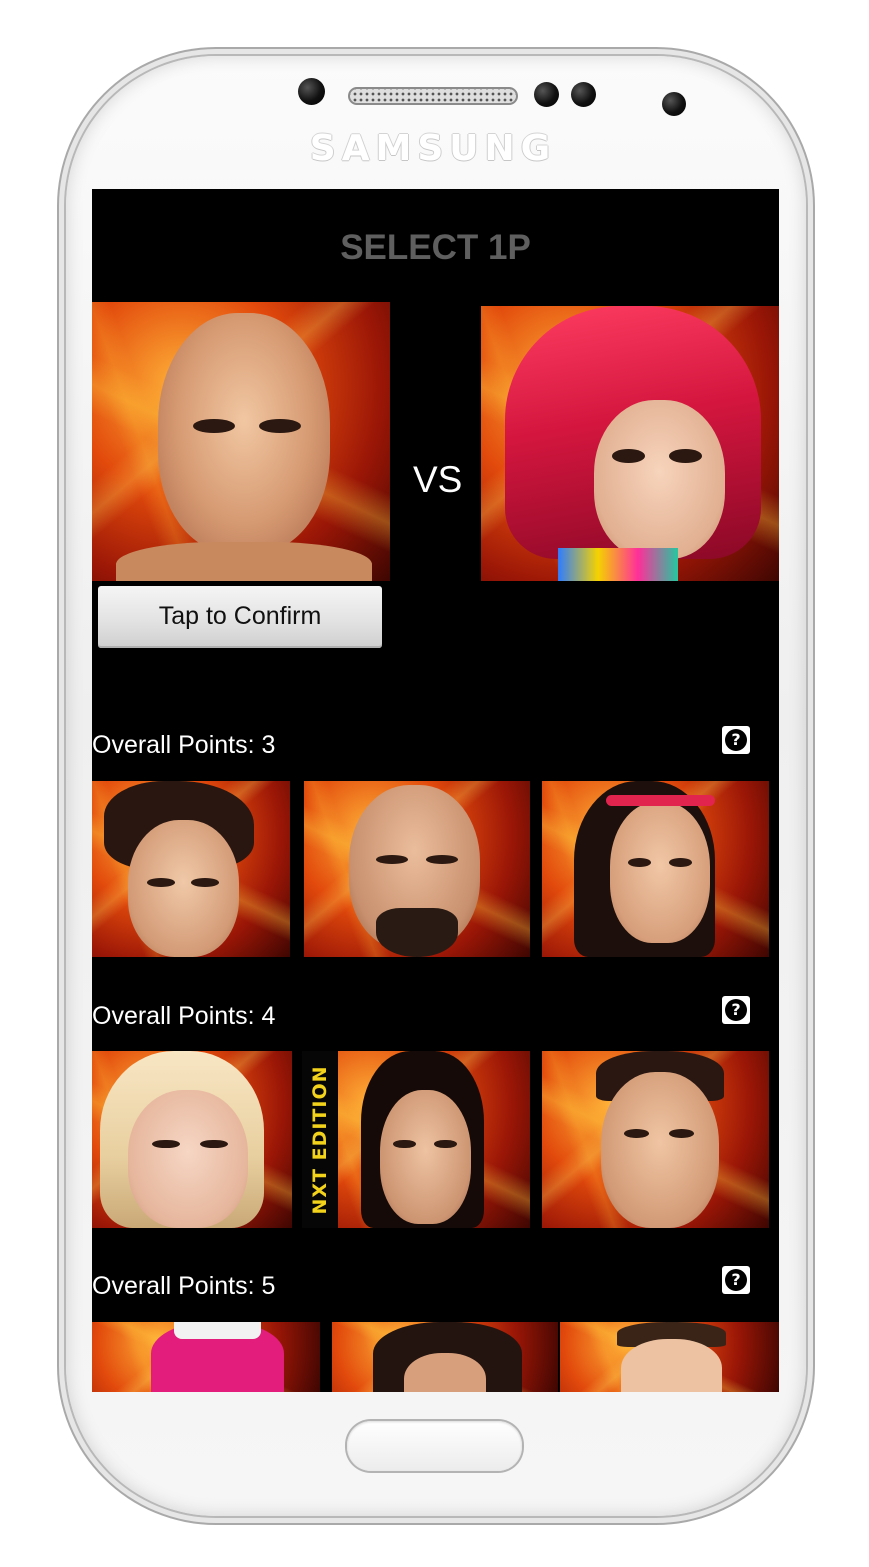 The image size is (869, 1567). Describe the element at coordinates (630, 443) in the screenshot. I see `opponent-portrait` at that location.